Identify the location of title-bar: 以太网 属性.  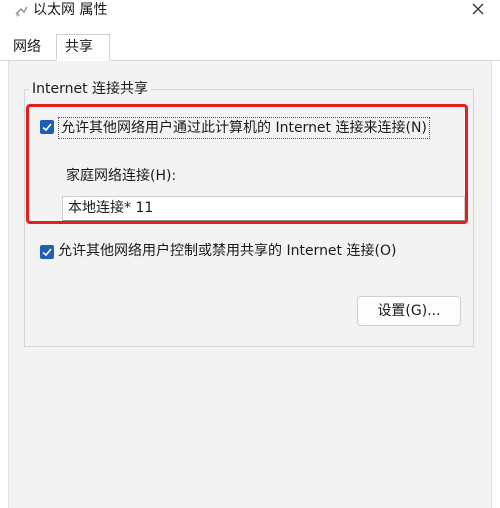
(250, 15).